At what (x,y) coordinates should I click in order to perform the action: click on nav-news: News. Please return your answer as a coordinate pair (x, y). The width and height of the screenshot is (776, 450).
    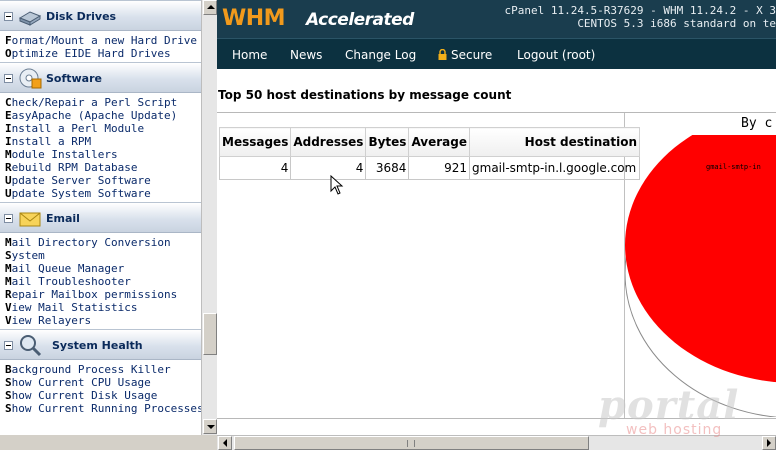
    Looking at the image, I should click on (306, 55).